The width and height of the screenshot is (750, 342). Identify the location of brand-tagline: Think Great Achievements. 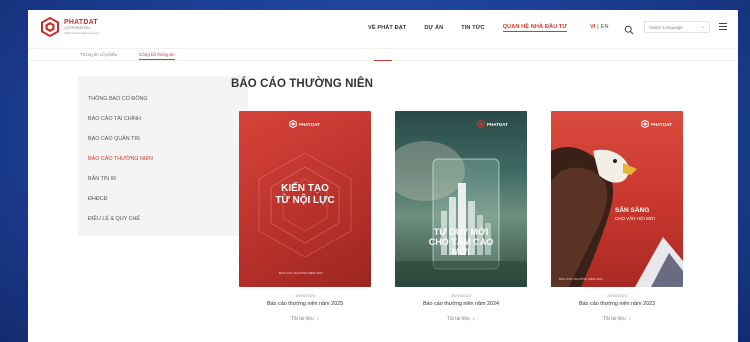
(82, 32).